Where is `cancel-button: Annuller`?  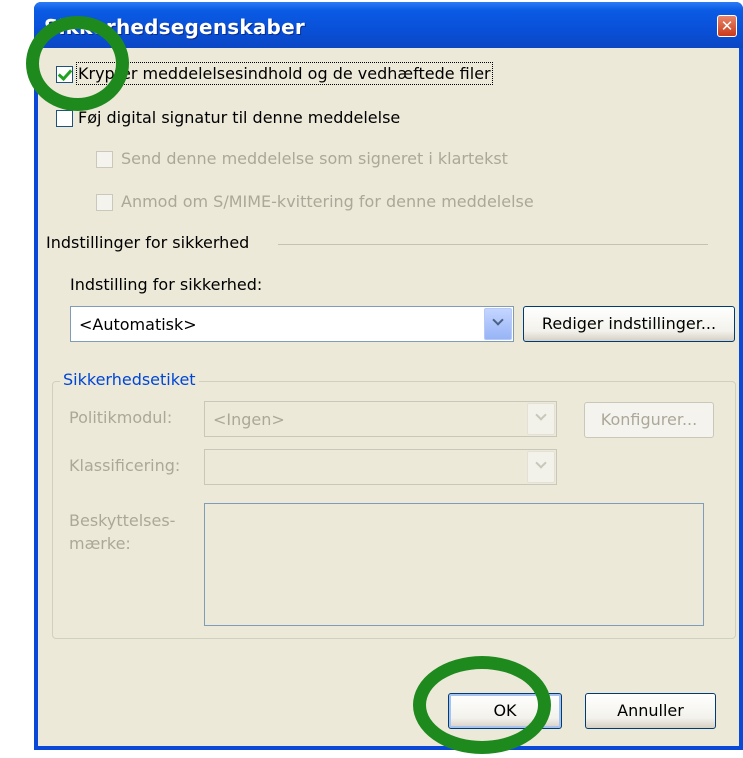
cancel-button: Annuller is located at coordinates (650, 711).